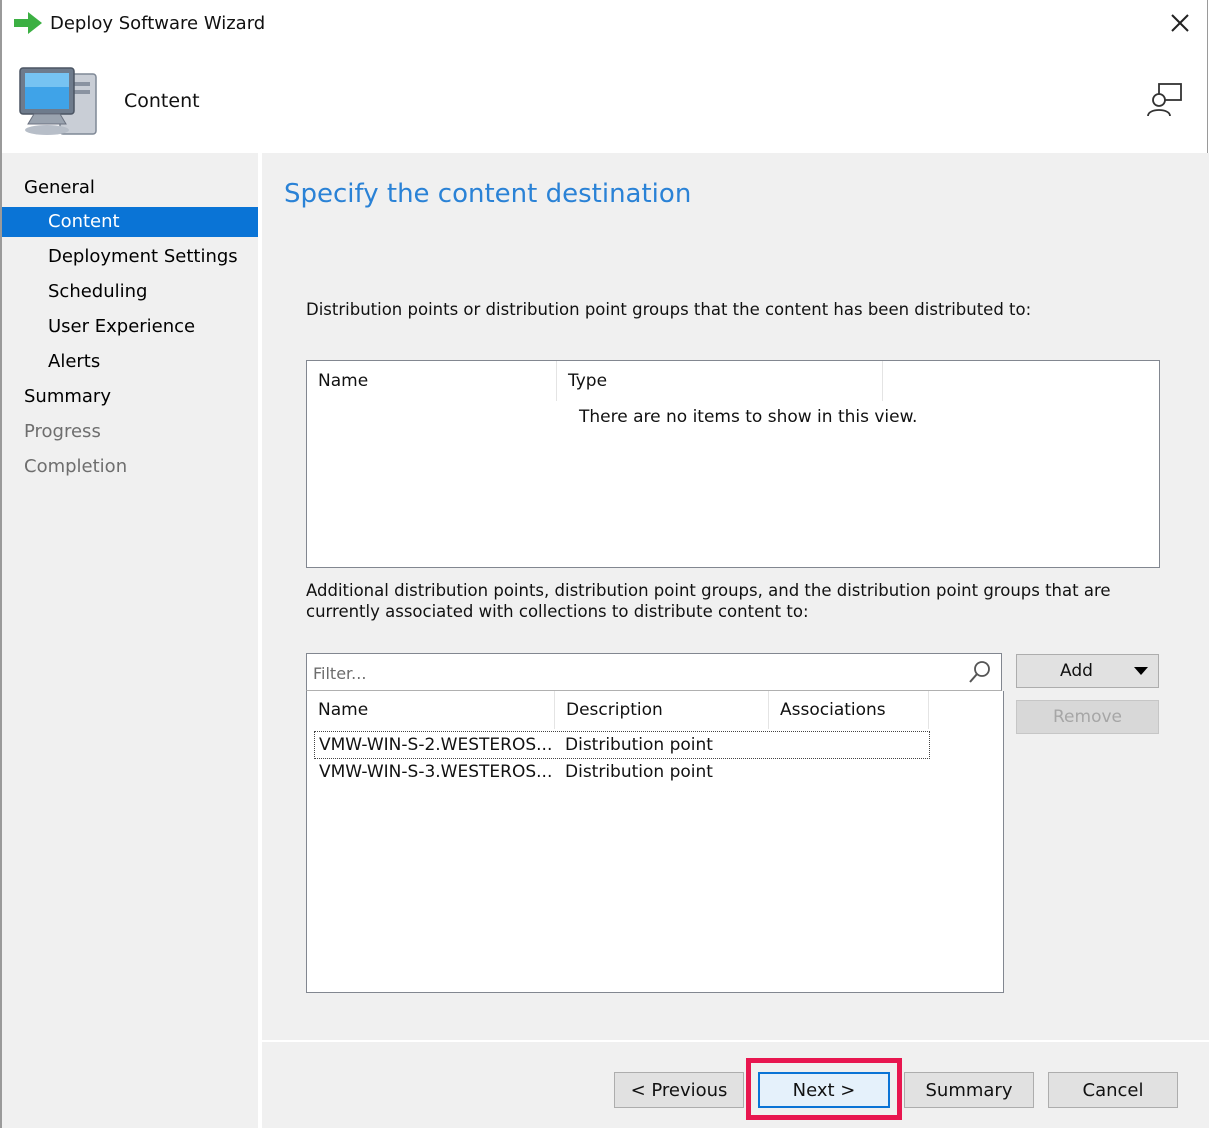  What do you see at coordinates (980, 672) in the screenshot?
I see `search-icon` at bounding box center [980, 672].